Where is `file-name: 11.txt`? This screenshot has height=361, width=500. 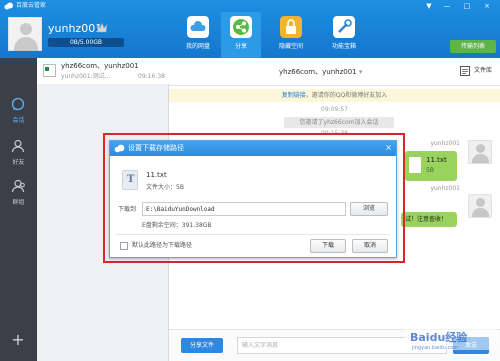
file-name: 11.txt is located at coordinates (156, 175).